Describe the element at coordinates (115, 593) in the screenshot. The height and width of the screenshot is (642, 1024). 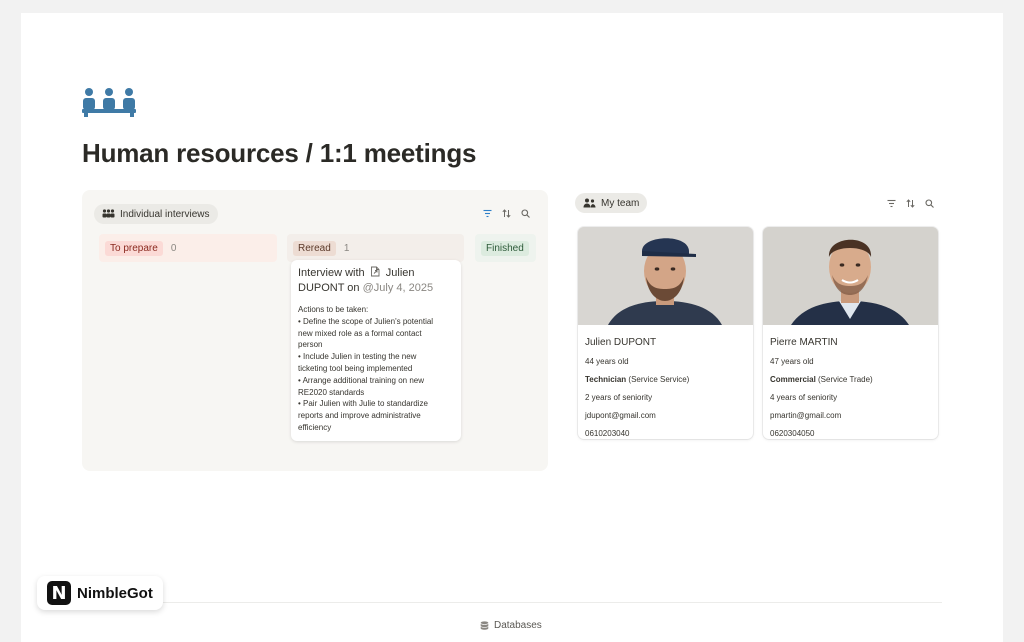
I see `brand-name: NimbleGot` at that location.